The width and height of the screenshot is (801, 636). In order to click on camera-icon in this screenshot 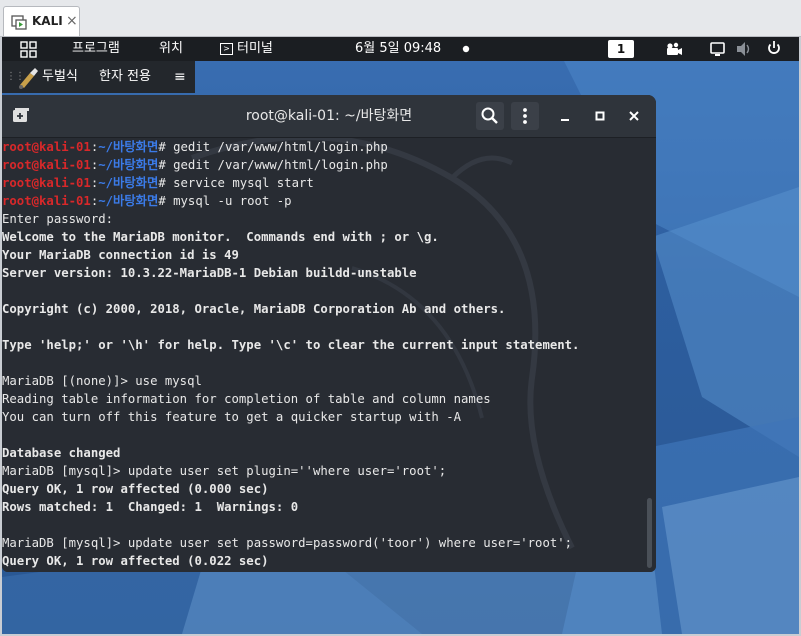, I will do `click(674, 49)`.